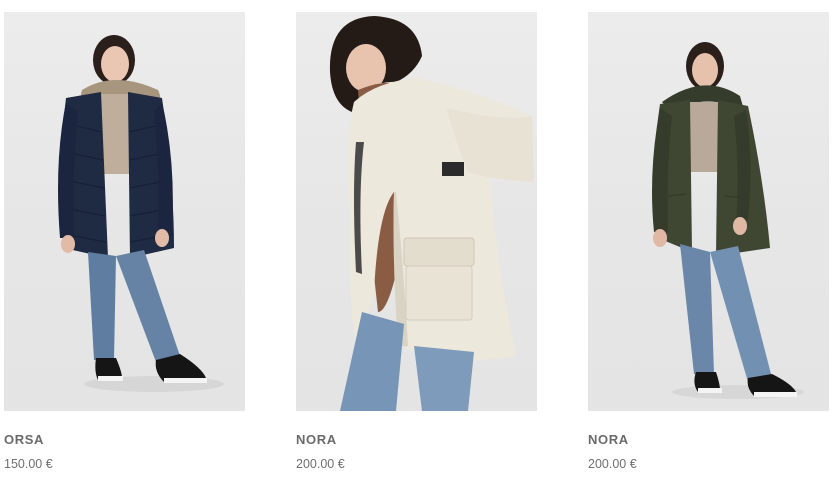 The width and height of the screenshot is (837, 487). What do you see at coordinates (24, 440) in the screenshot?
I see `product-name: ORSA` at bounding box center [24, 440].